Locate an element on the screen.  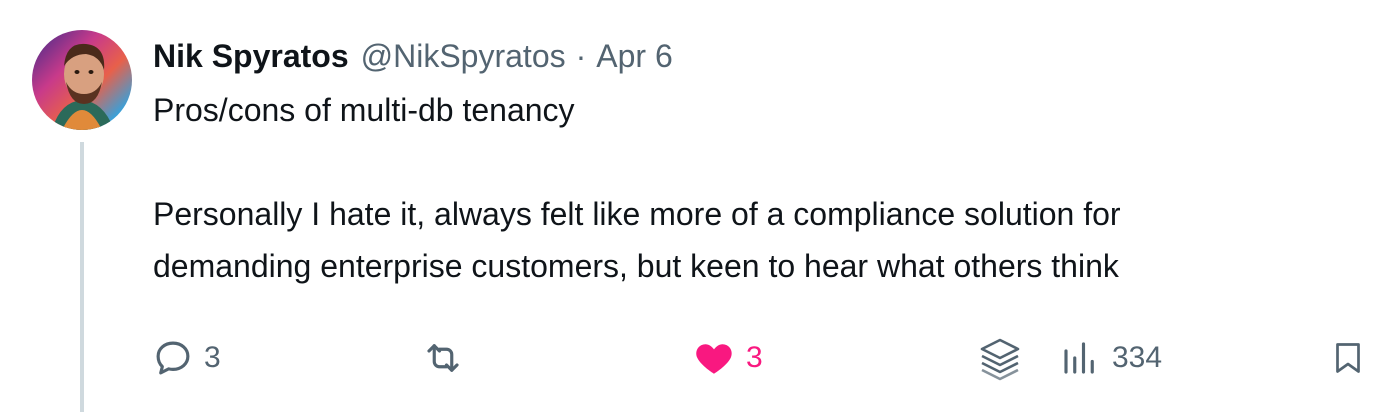
thread-line is located at coordinates (82, 277).